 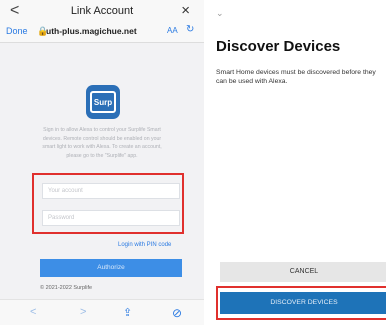 I want to click on discover-heading: Discover Devices, so click(x=278, y=46).